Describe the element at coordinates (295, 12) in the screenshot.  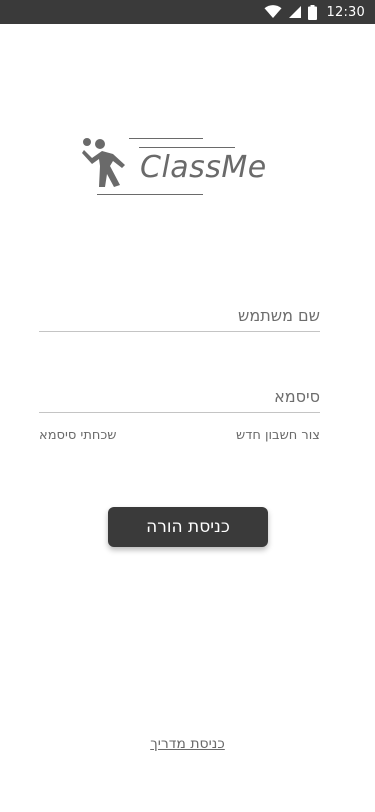
I see `cellular-signal-icon` at that location.